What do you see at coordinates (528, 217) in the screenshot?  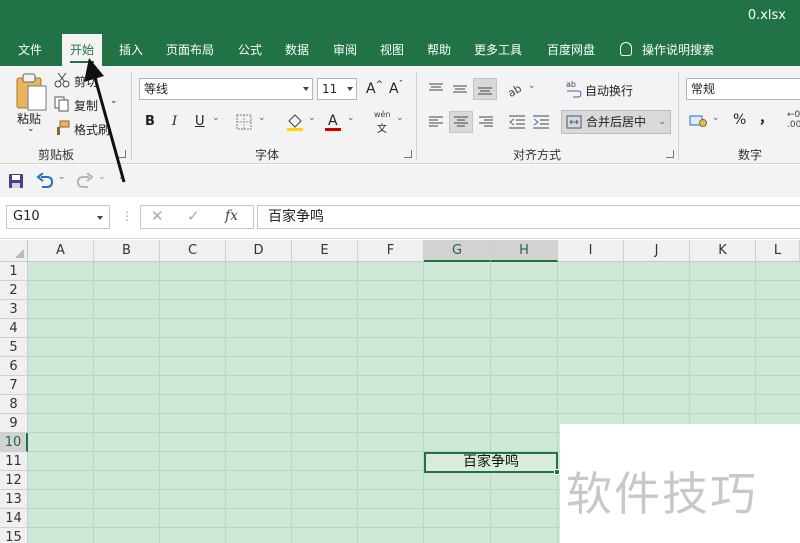 I see `formula-input: 百家争鸣` at bounding box center [528, 217].